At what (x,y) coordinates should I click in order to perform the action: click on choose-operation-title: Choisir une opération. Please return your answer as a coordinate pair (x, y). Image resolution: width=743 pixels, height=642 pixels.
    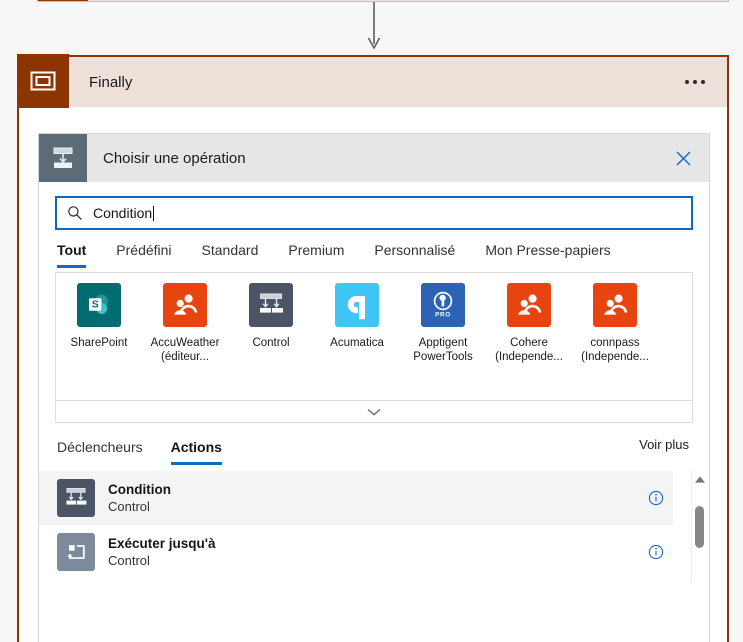
    Looking at the image, I should click on (174, 158).